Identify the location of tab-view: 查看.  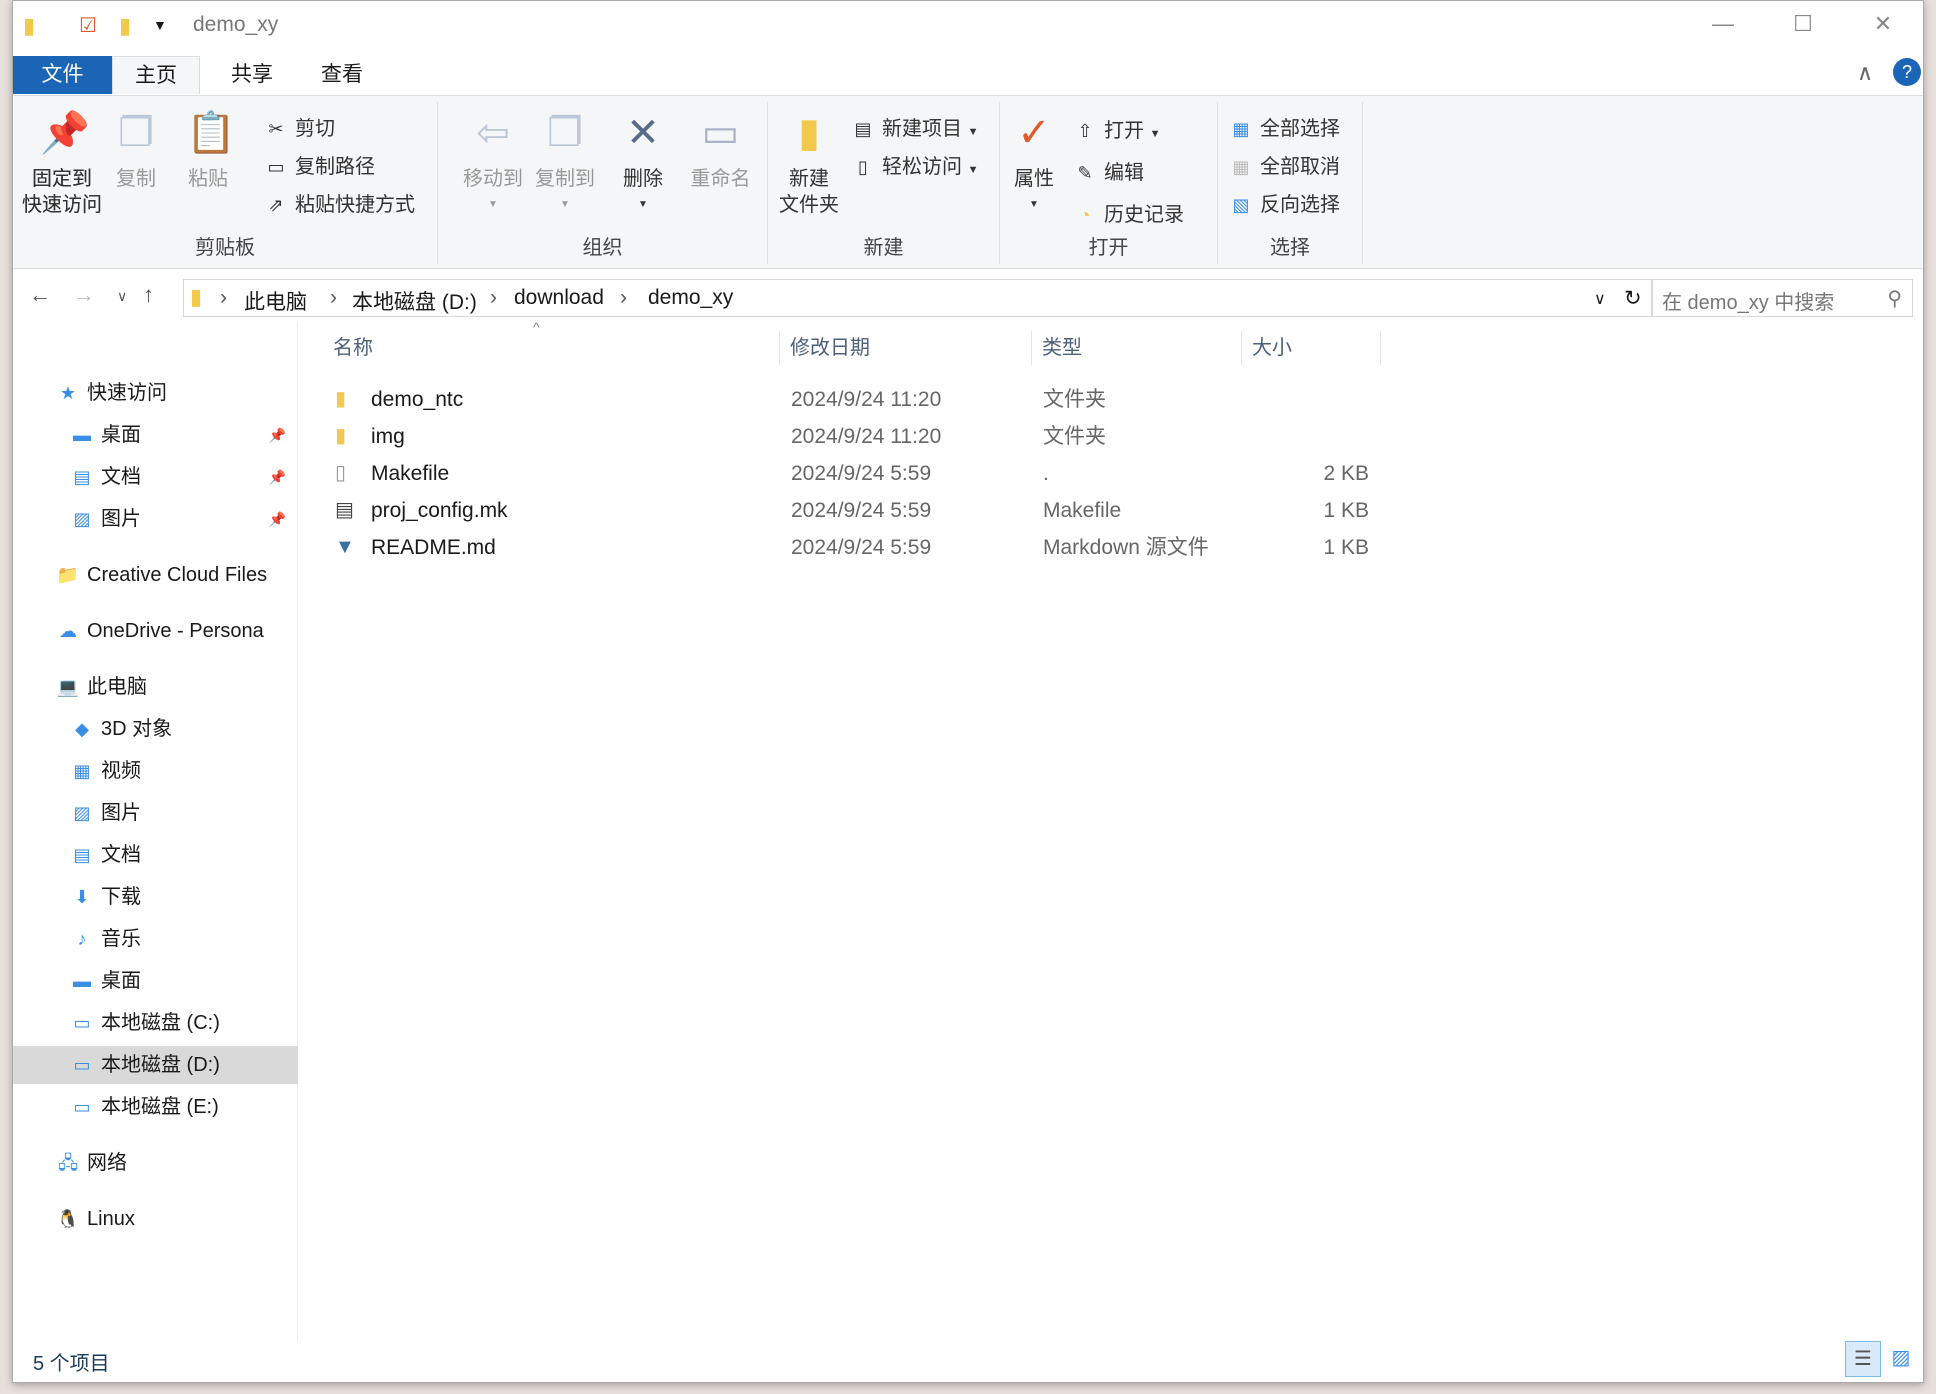
(342, 75).